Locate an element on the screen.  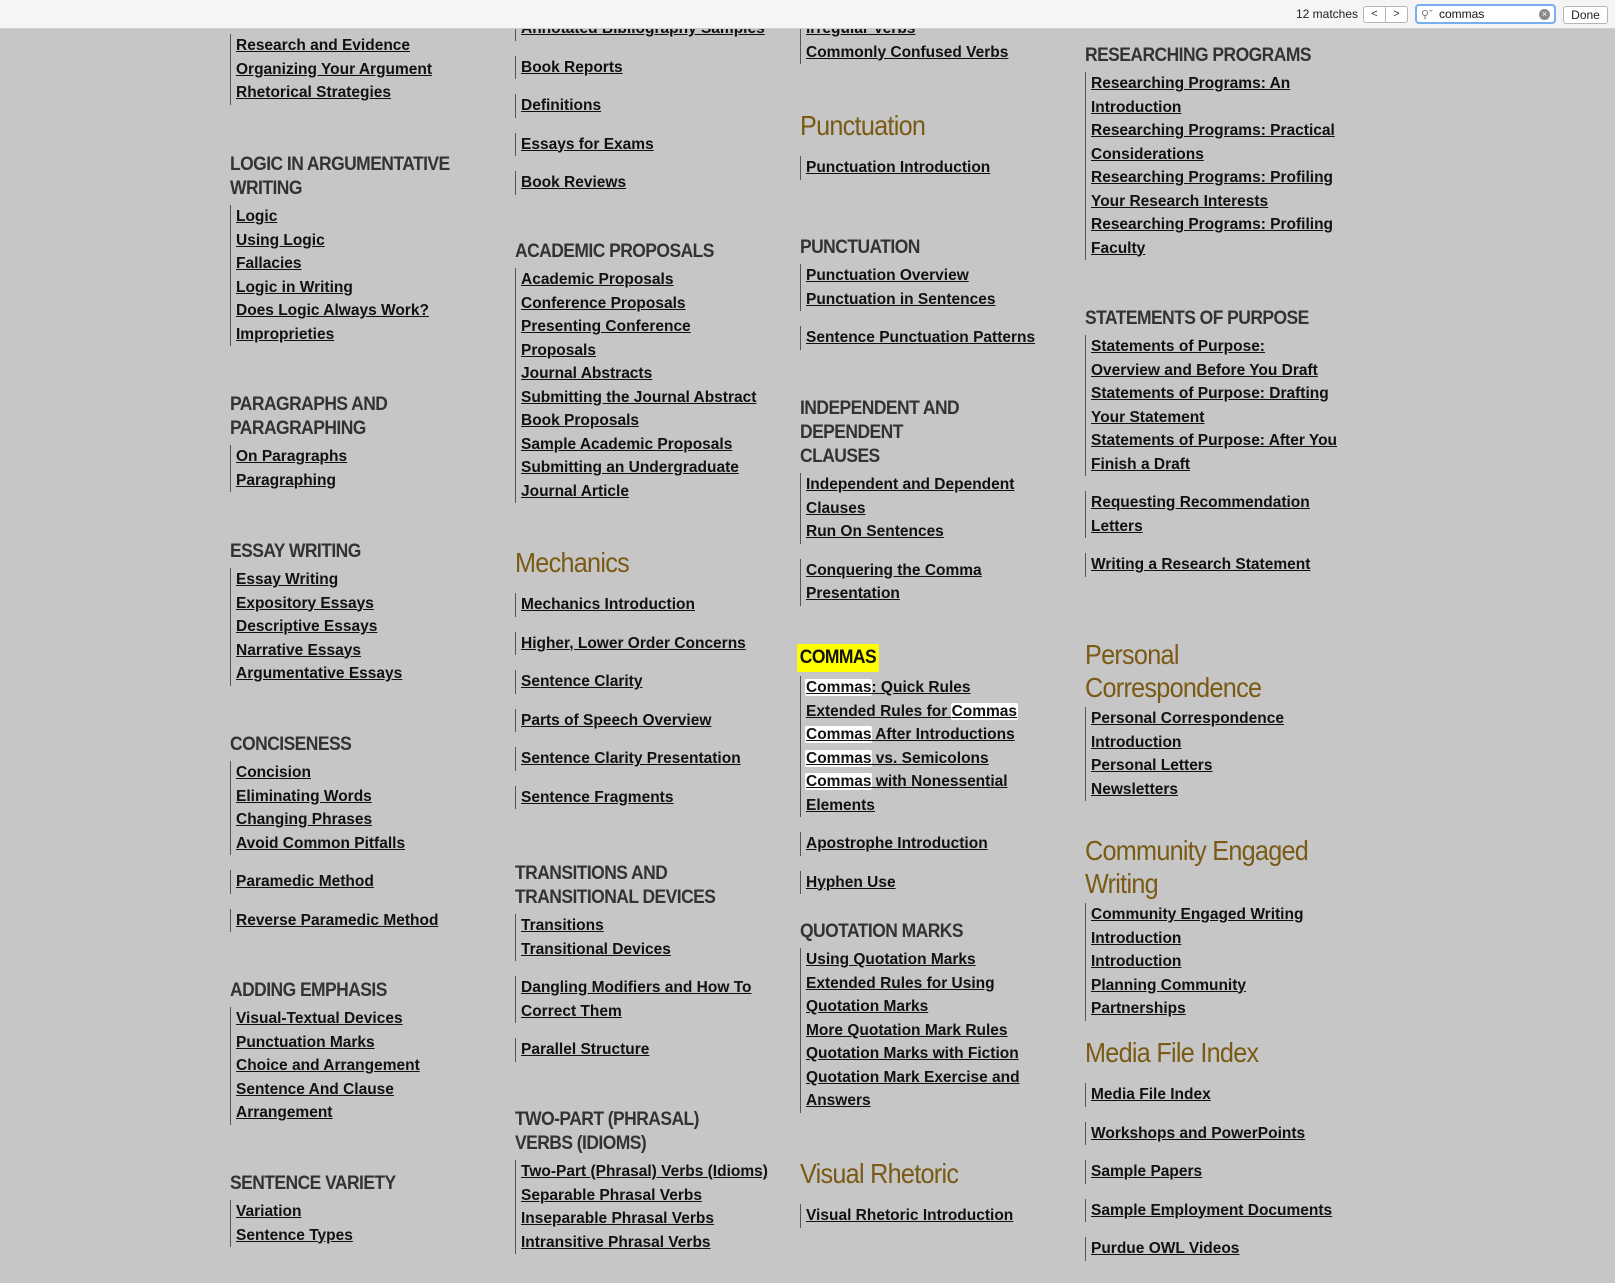
link: Concision is located at coordinates (273, 772).